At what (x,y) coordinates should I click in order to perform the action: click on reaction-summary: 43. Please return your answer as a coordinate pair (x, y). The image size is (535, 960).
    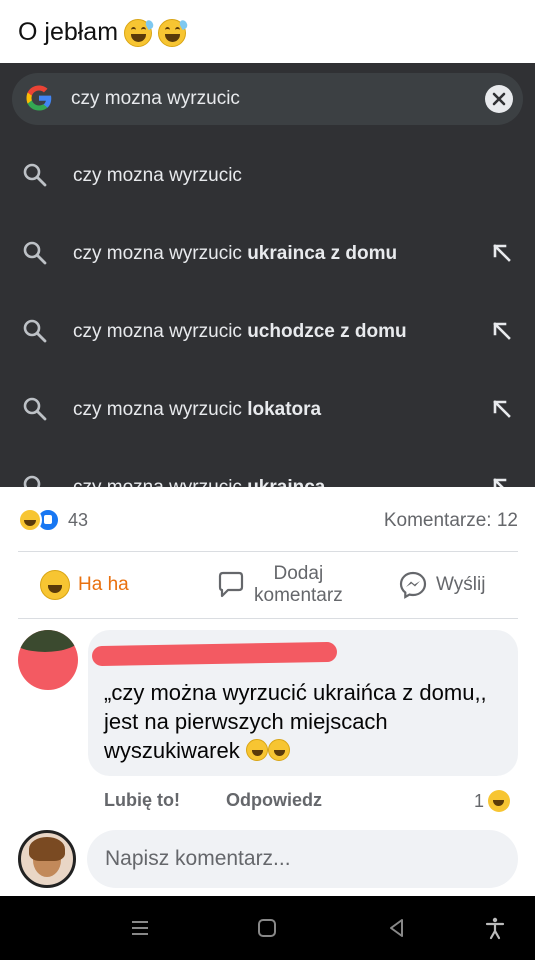
    Looking at the image, I should click on (53, 520).